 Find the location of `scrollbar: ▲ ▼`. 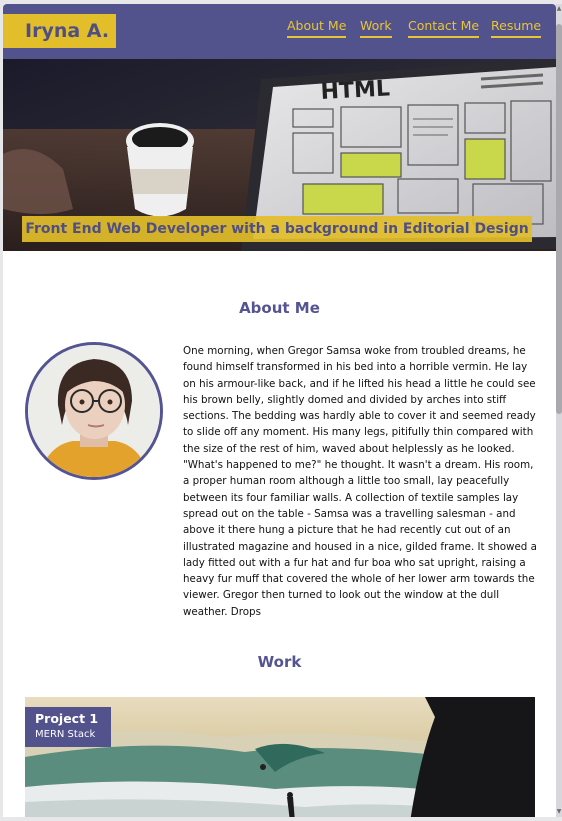

scrollbar: ▲ ▼ is located at coordinates (559, 410).